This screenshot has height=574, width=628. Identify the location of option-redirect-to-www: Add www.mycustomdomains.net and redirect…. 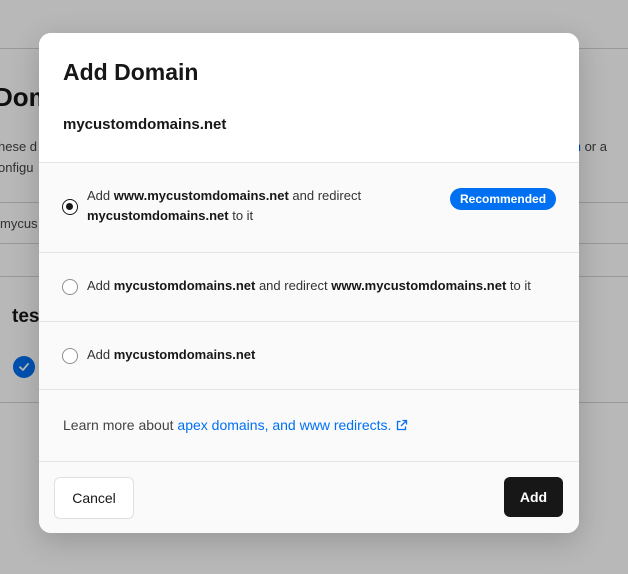
(309, 208).